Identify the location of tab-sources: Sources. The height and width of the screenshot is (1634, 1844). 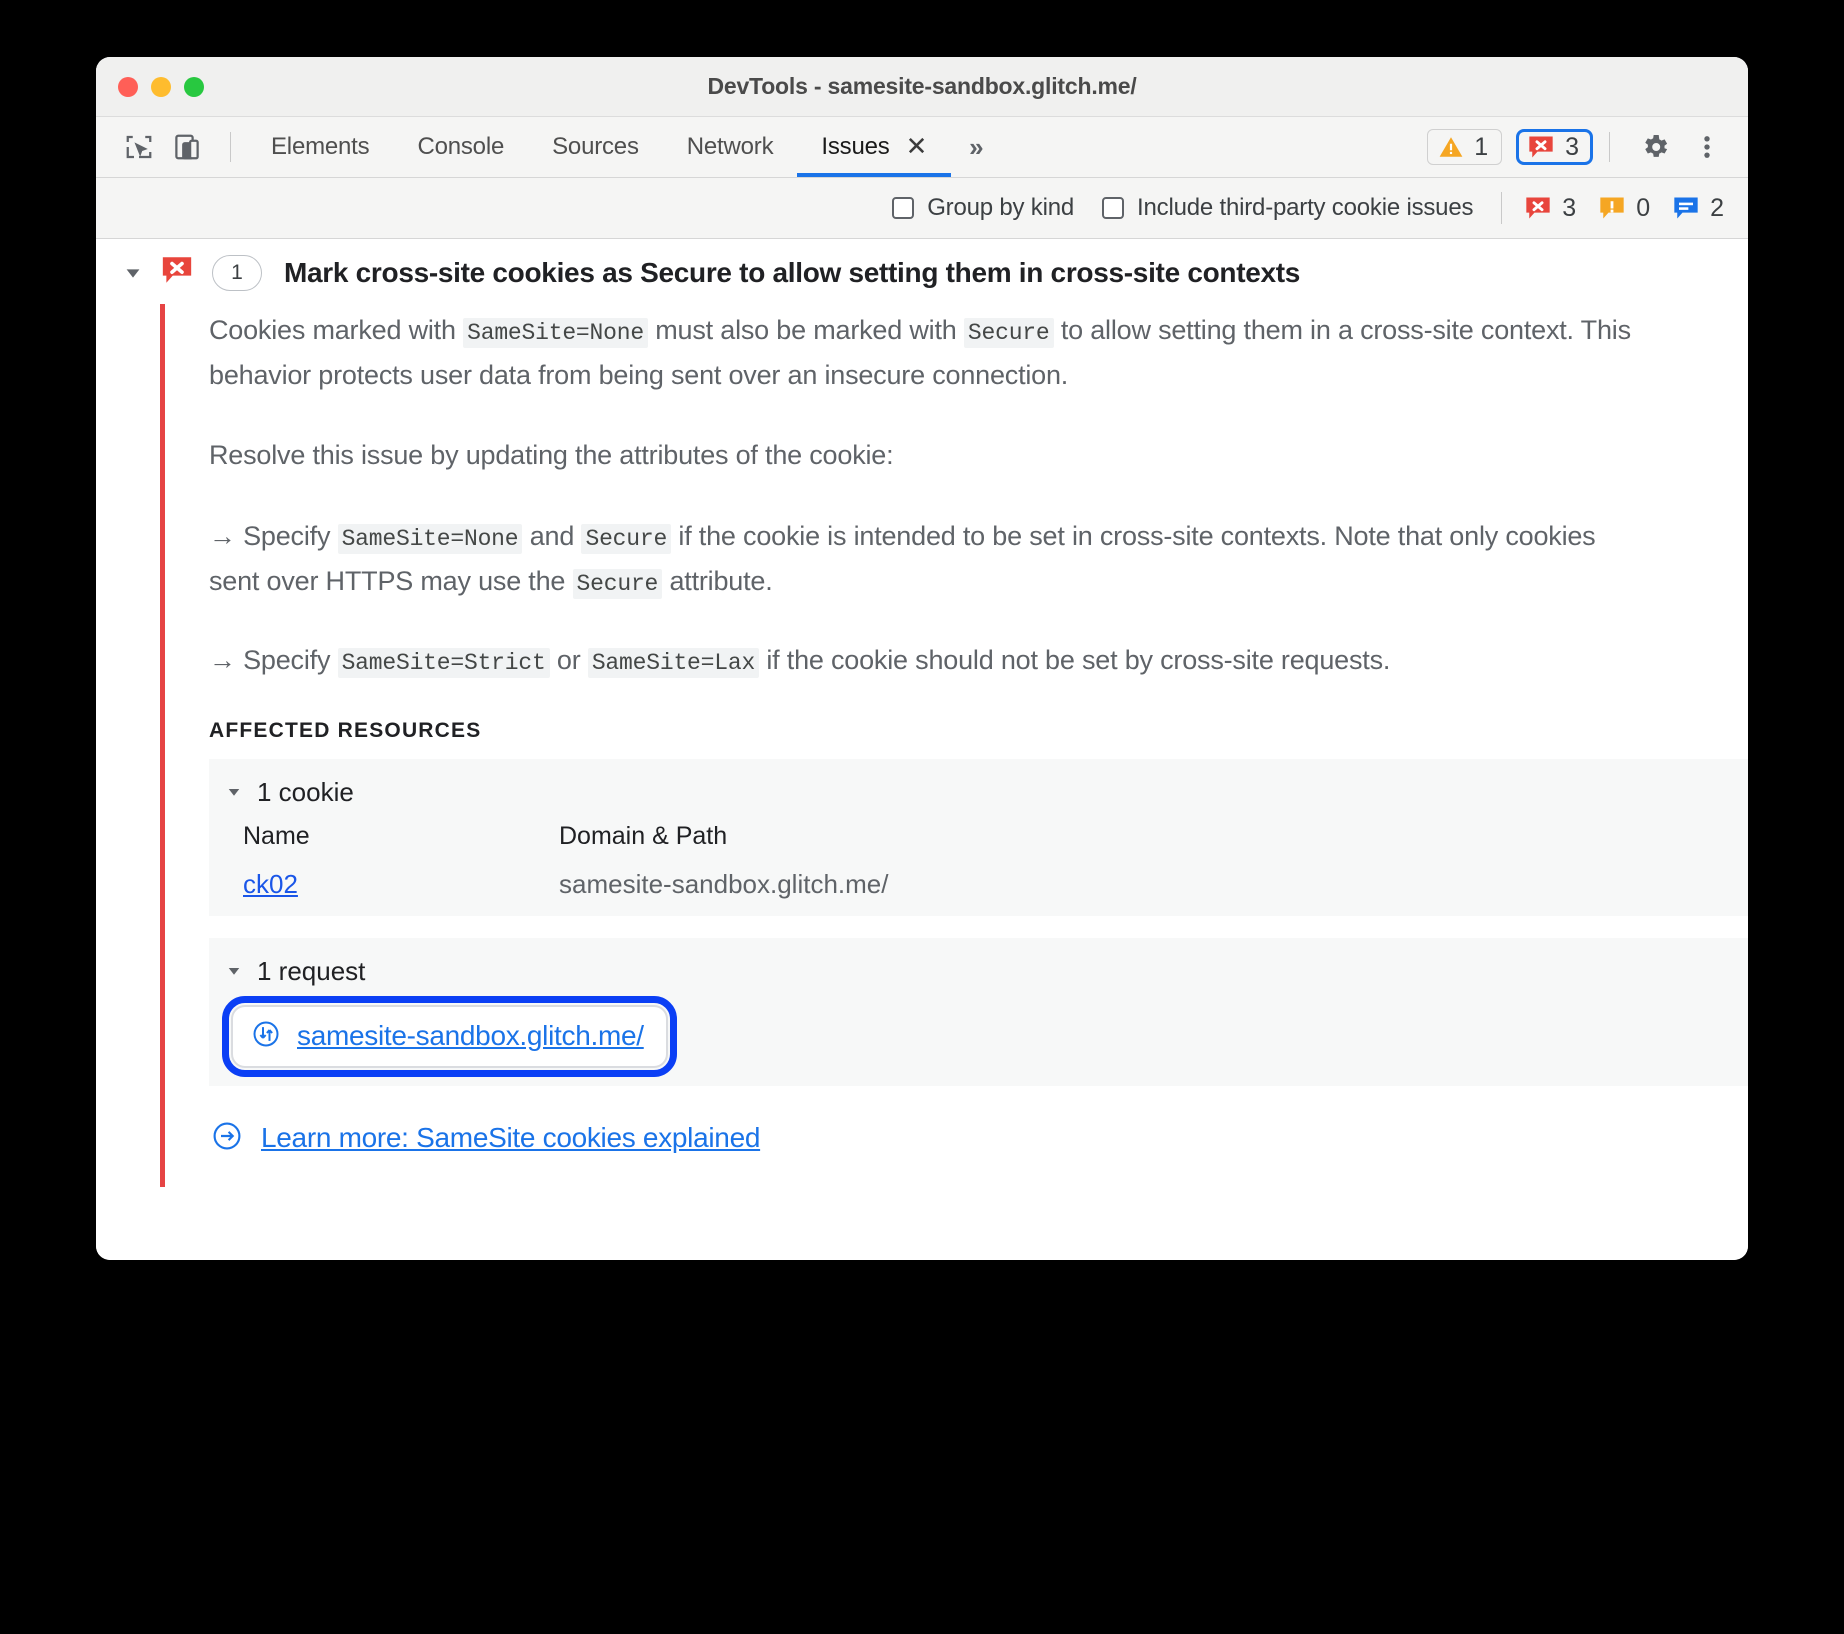
(595, 147).